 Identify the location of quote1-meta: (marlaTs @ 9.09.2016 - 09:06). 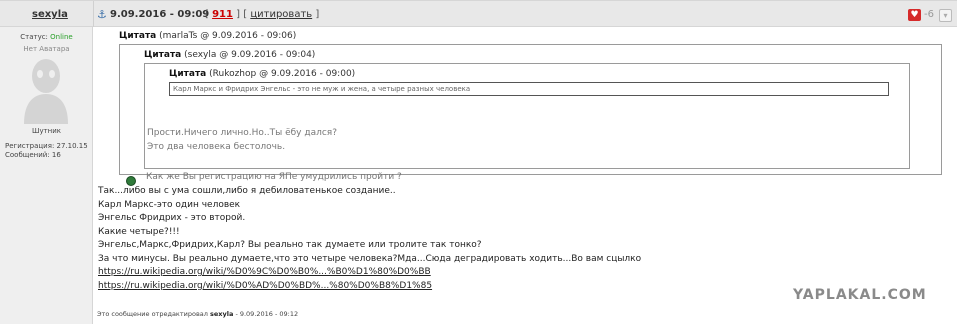
(228, 36).